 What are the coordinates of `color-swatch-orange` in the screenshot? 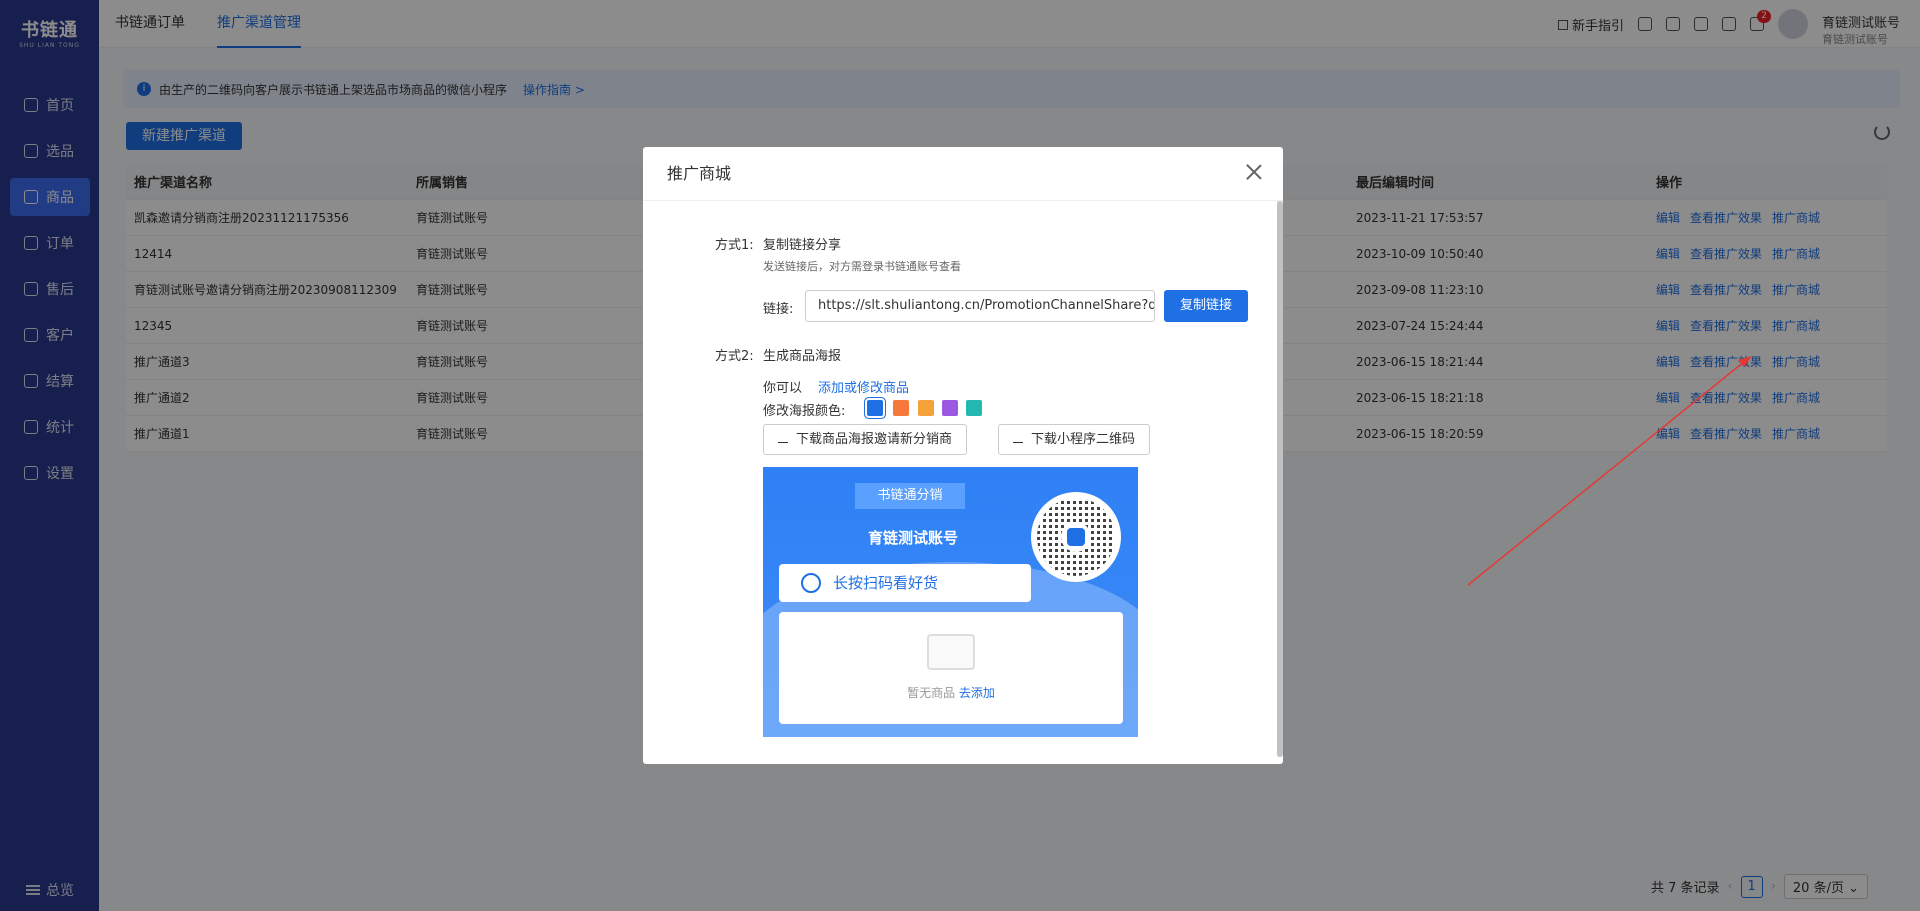 It's located at (901, 408).